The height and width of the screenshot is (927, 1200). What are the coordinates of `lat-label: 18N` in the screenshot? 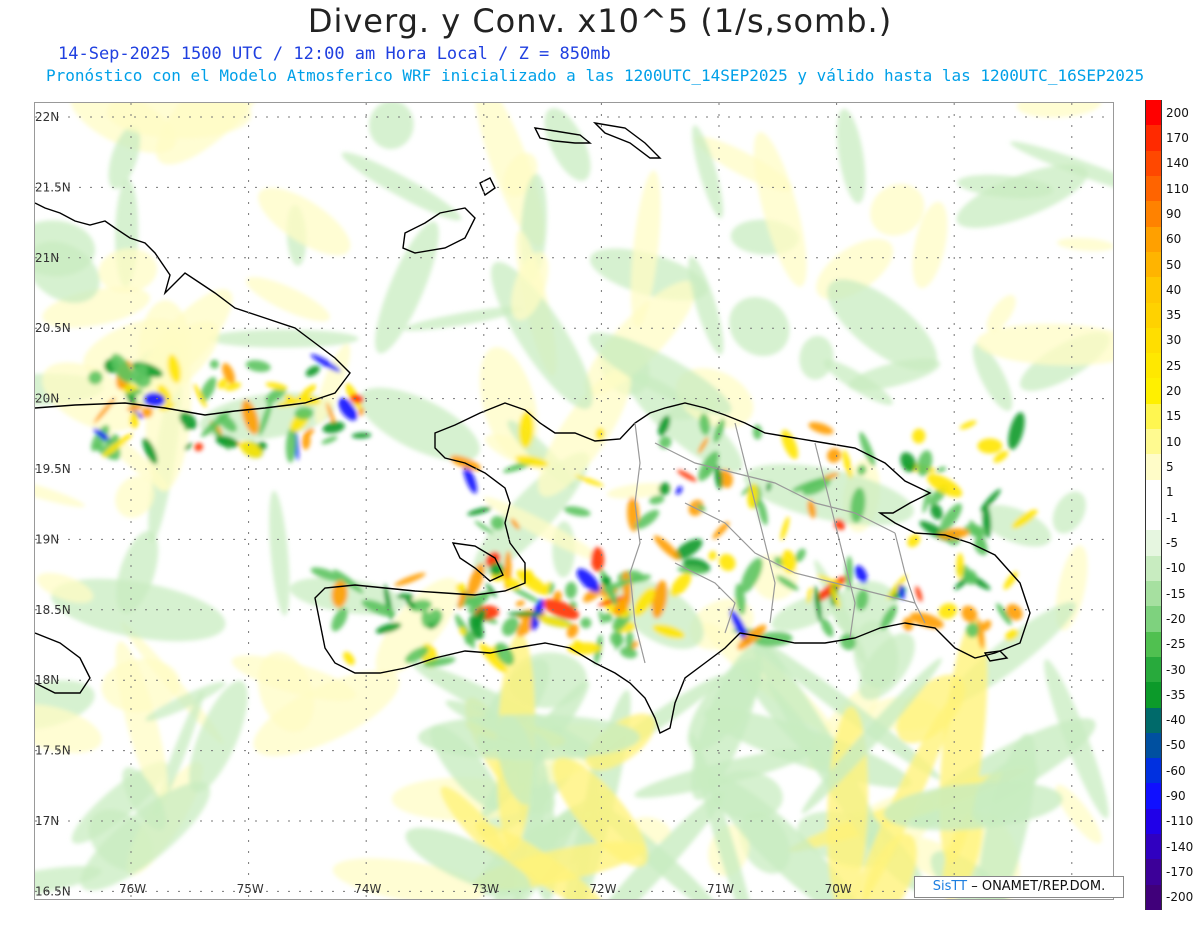 It's located at (47, 680).